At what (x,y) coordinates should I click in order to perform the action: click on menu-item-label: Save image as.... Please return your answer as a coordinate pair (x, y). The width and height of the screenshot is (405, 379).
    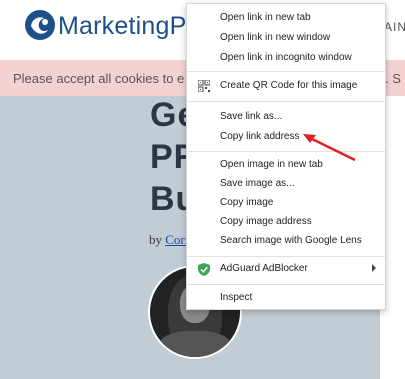
    Looking at the image, I should click on (257, 183).